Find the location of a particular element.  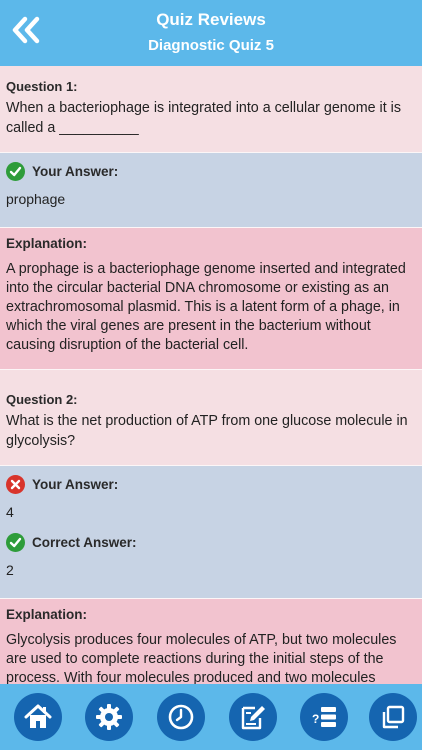

bottom-toolbar: ? is located at coordinates (211, 717).